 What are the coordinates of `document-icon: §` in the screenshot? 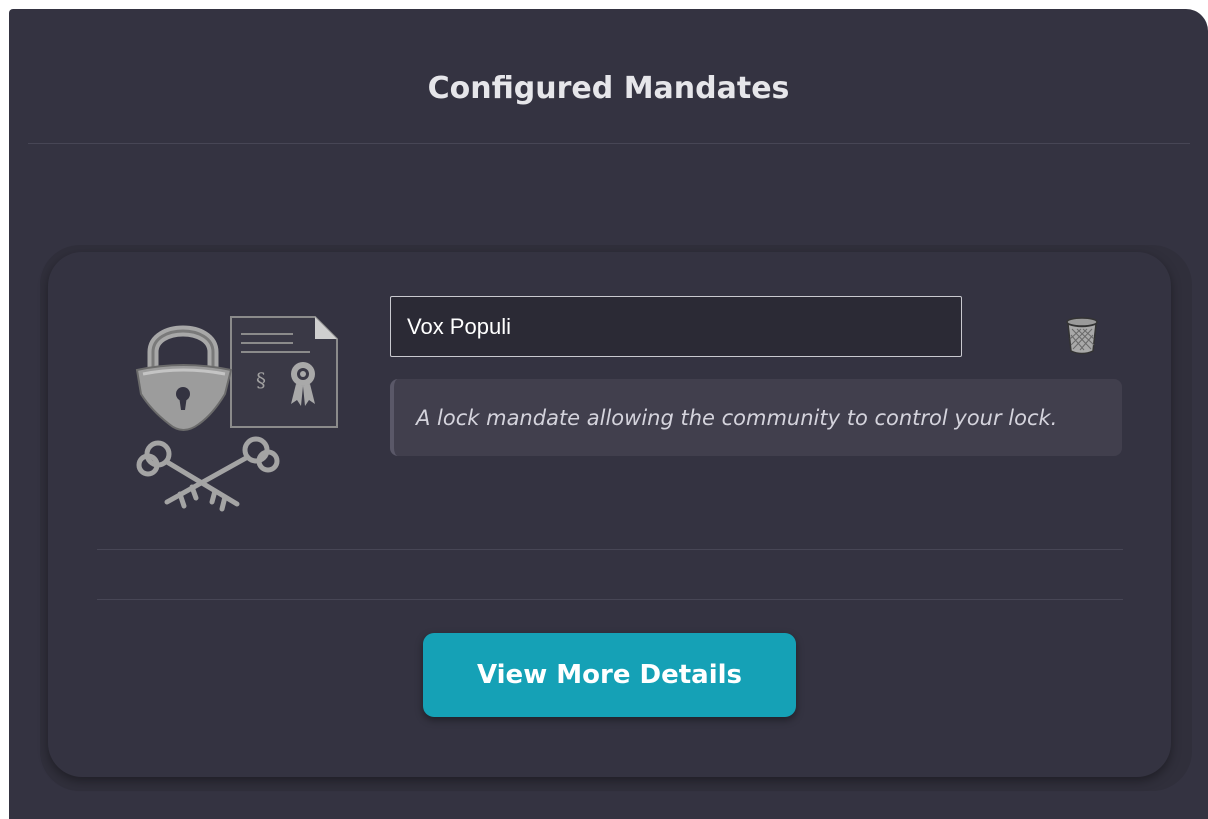 It's located at (284, 372).